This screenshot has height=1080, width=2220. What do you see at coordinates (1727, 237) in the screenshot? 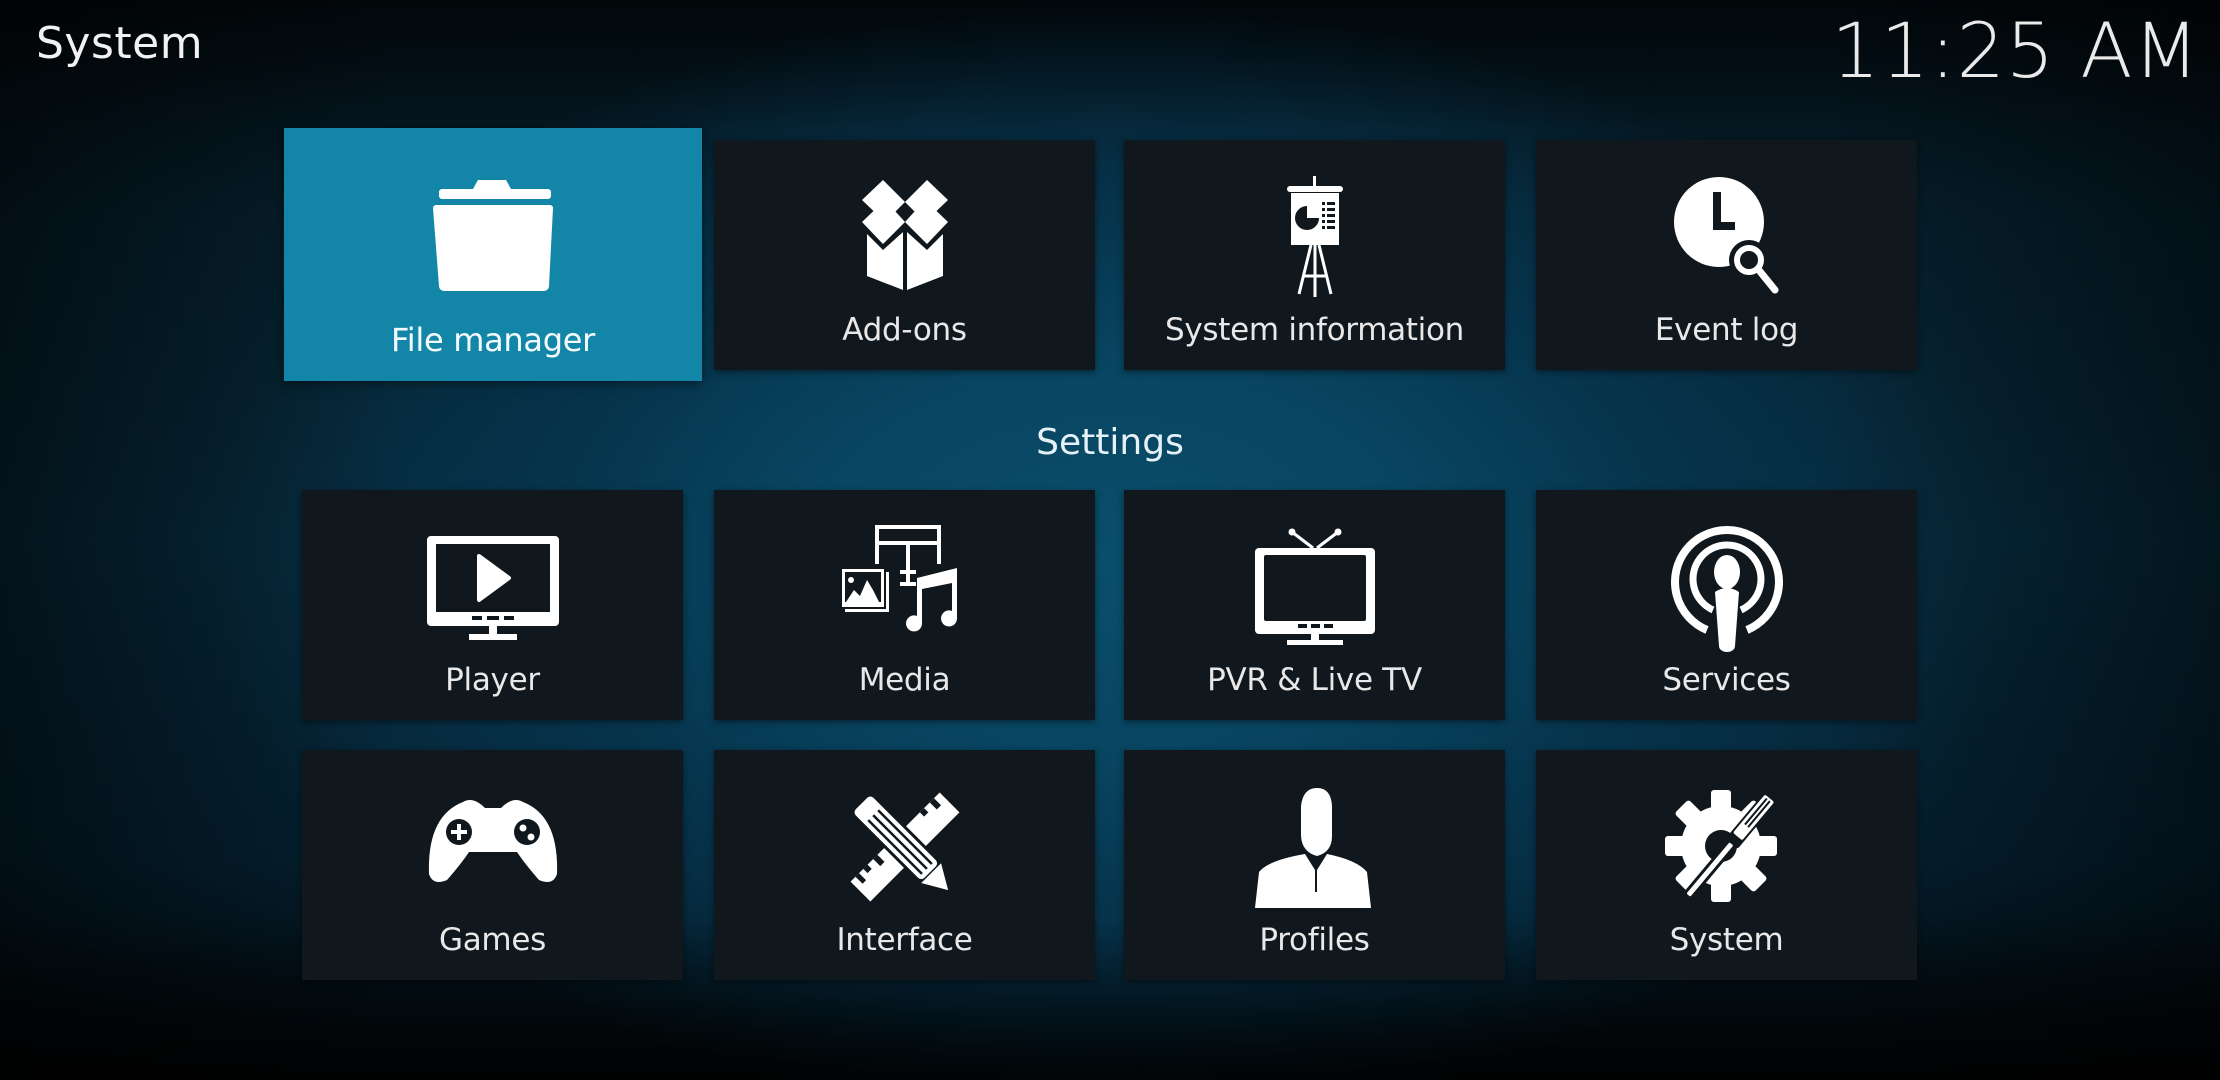
I see `clock-search-icon` at bounding box center [1727, 237].